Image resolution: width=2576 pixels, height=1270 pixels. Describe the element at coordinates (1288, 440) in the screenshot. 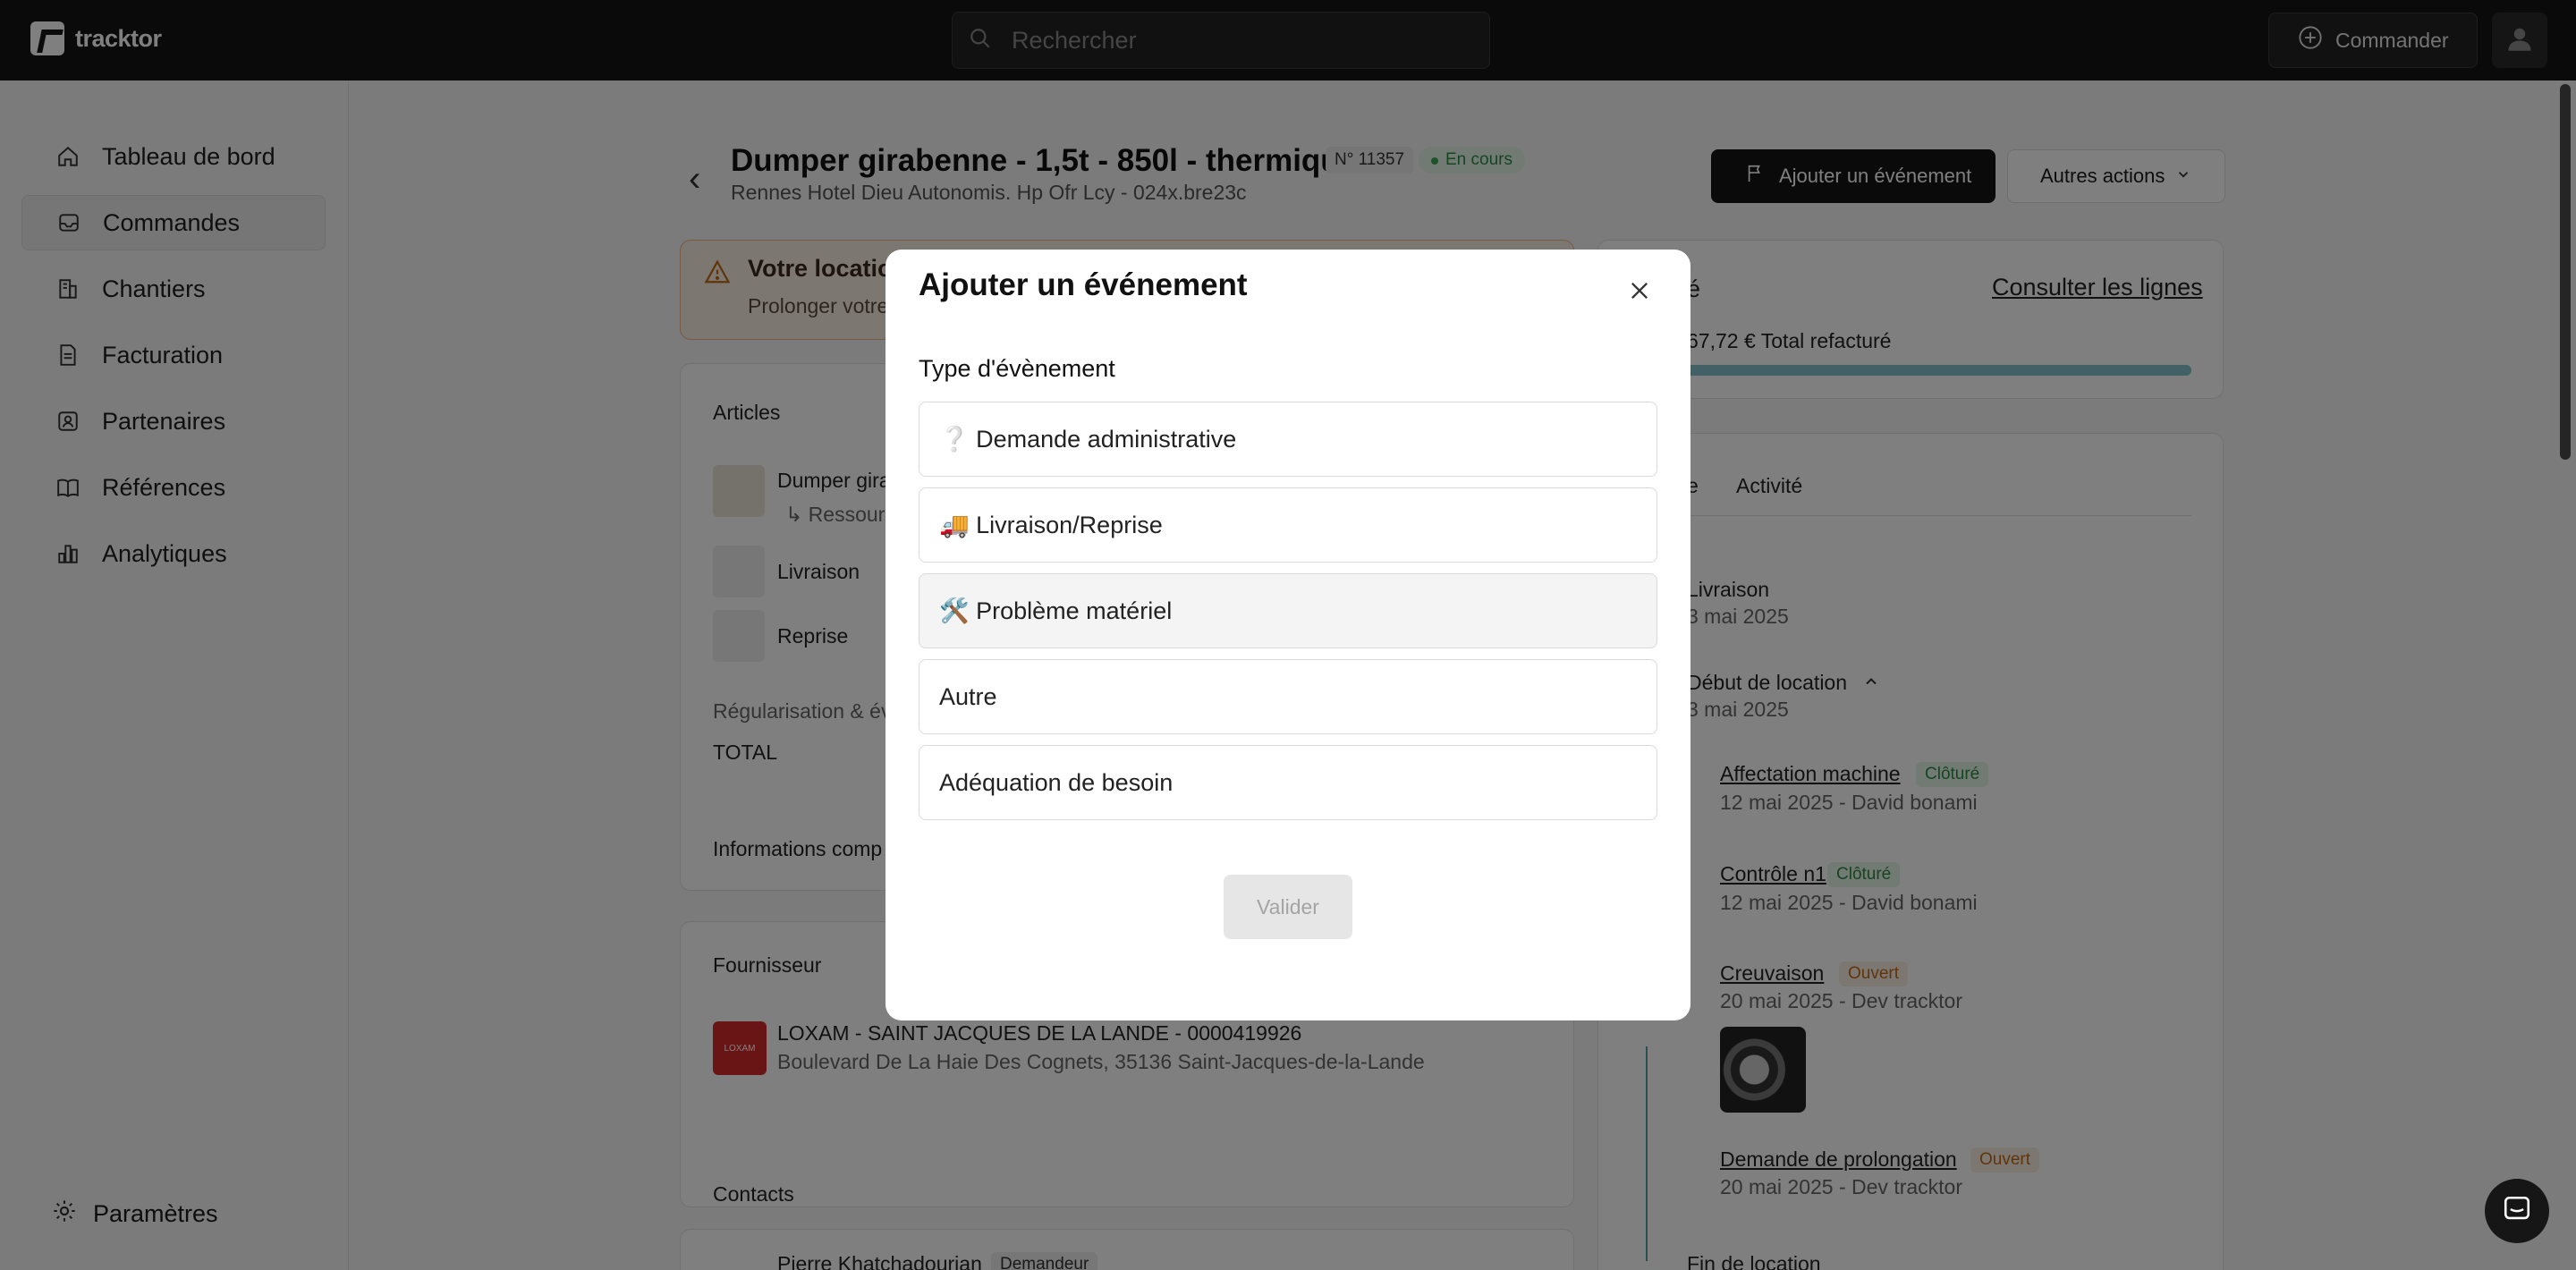

I see `event-type-option-administrative: ❔ Demande administrative` at that location.